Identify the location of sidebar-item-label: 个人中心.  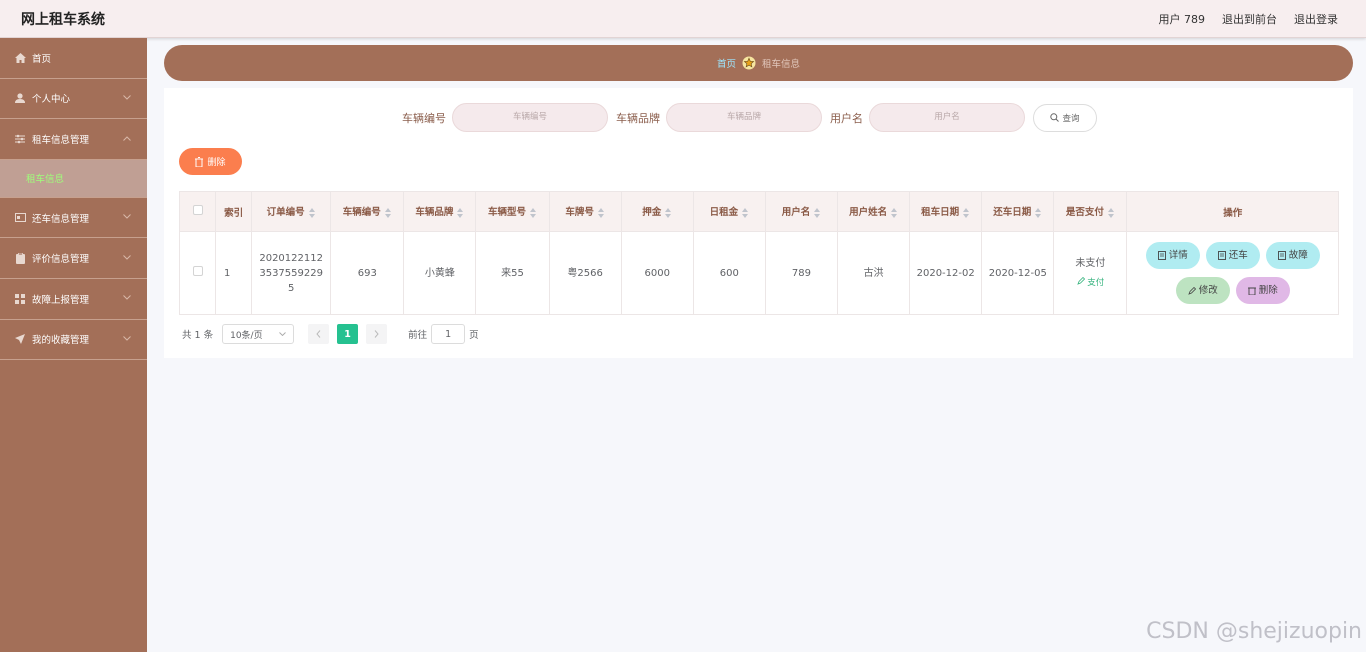
(51, 100).